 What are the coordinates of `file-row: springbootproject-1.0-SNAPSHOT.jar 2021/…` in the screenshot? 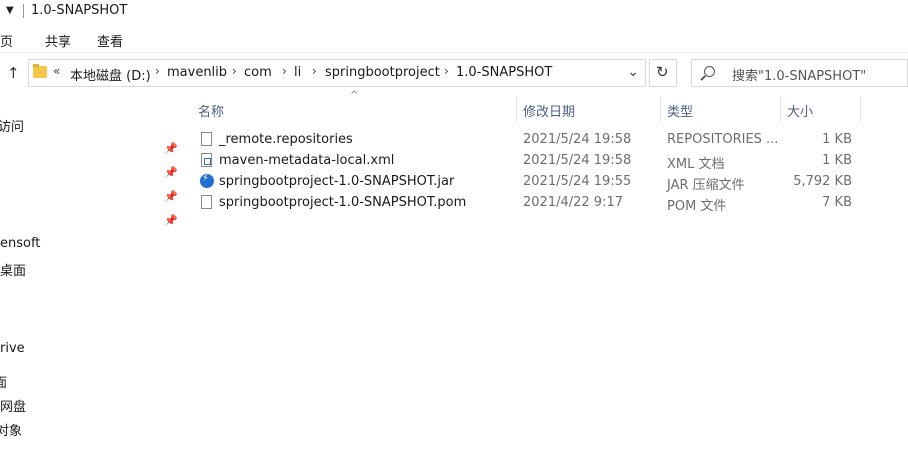 It's located at (527, 182).